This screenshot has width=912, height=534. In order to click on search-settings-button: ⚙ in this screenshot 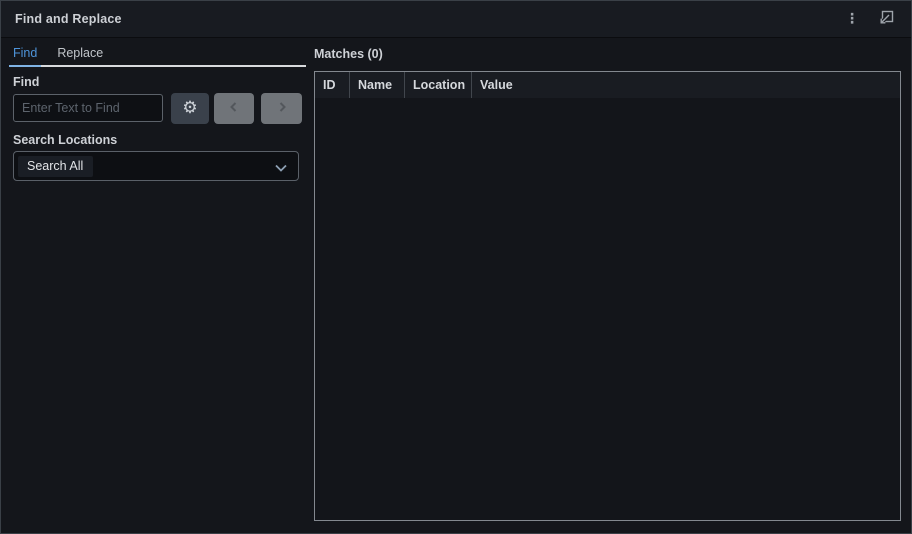, I will do `click(190, 108)`.